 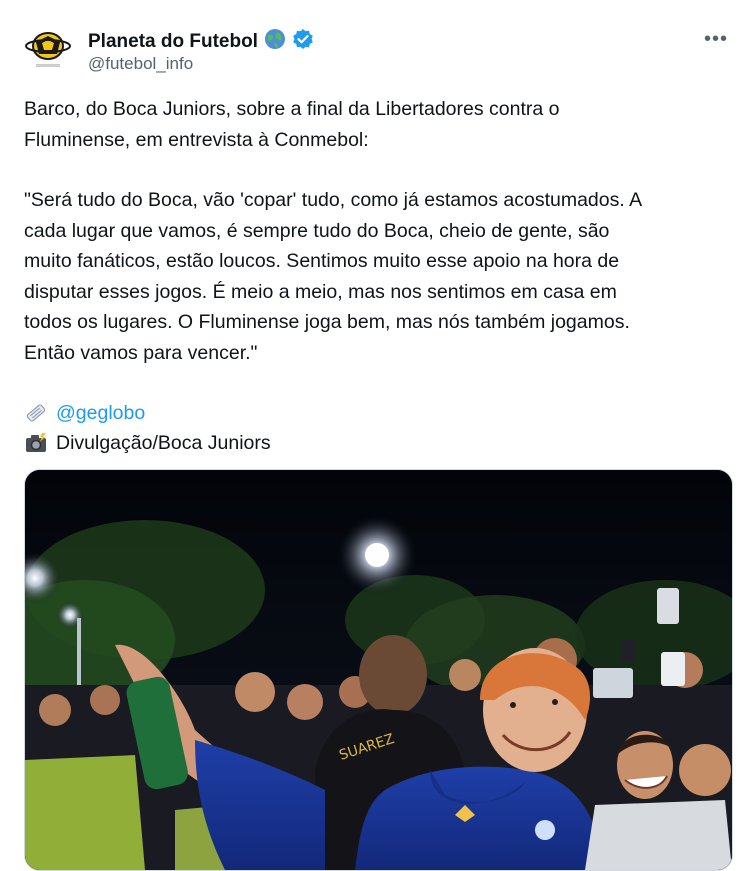 What do you see at coordinates (716, 39) in the screenshot?
I see `more-options-button: •••` at bounding box center [716, 39].